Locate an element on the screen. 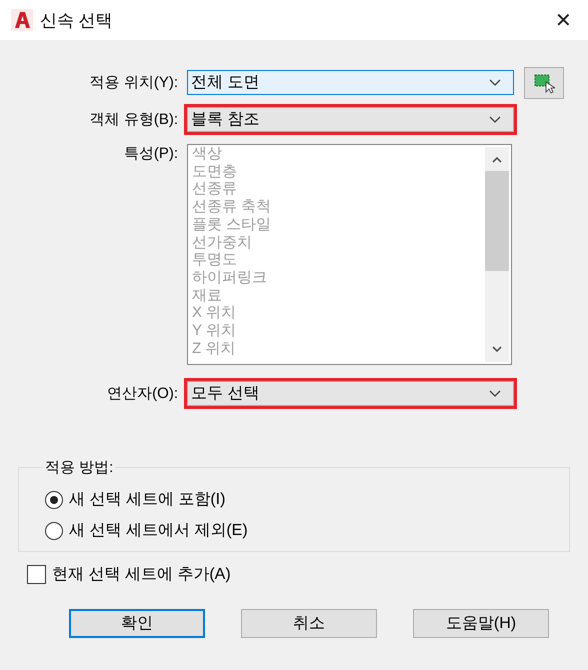 Image resolution: width=588 pixels, height=670 pixels. dropdown: 전체 도면 is located at coordinates (350, 82).